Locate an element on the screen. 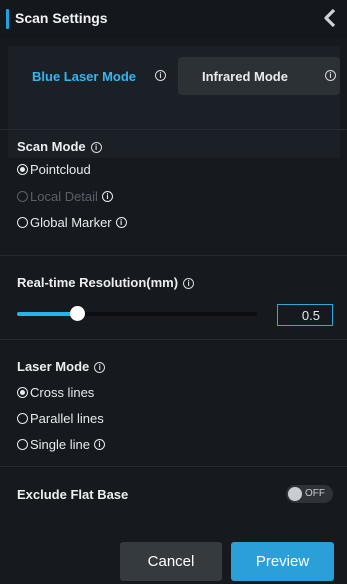 This screenshot has width=347, height=584. radio-global-marker: Global Marker i is located at coordinates (72, 222).